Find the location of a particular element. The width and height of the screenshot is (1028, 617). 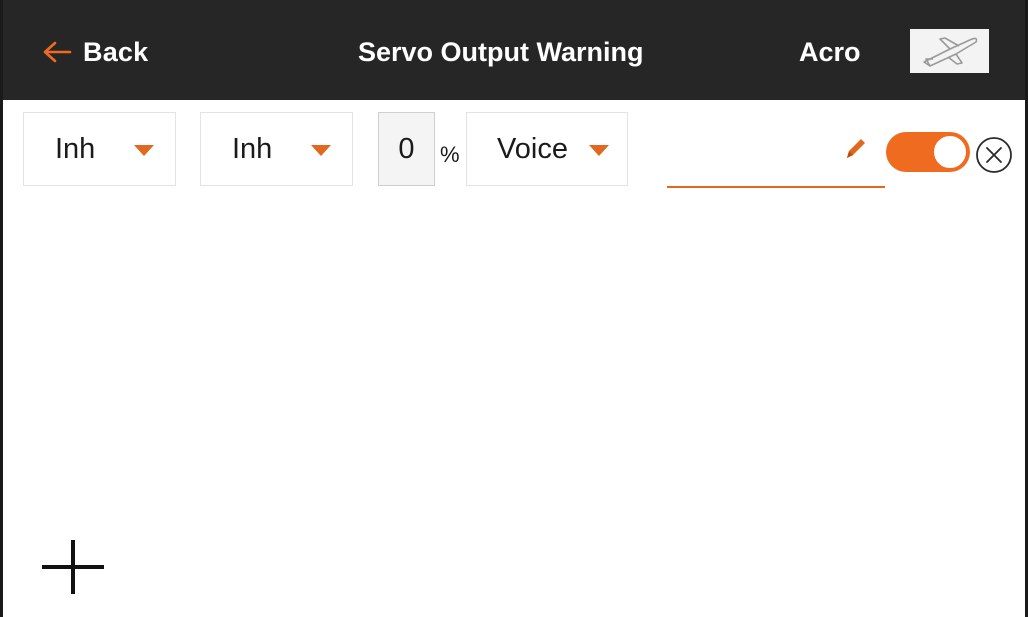

close-circle-icon is located at coordinates (994, 155).